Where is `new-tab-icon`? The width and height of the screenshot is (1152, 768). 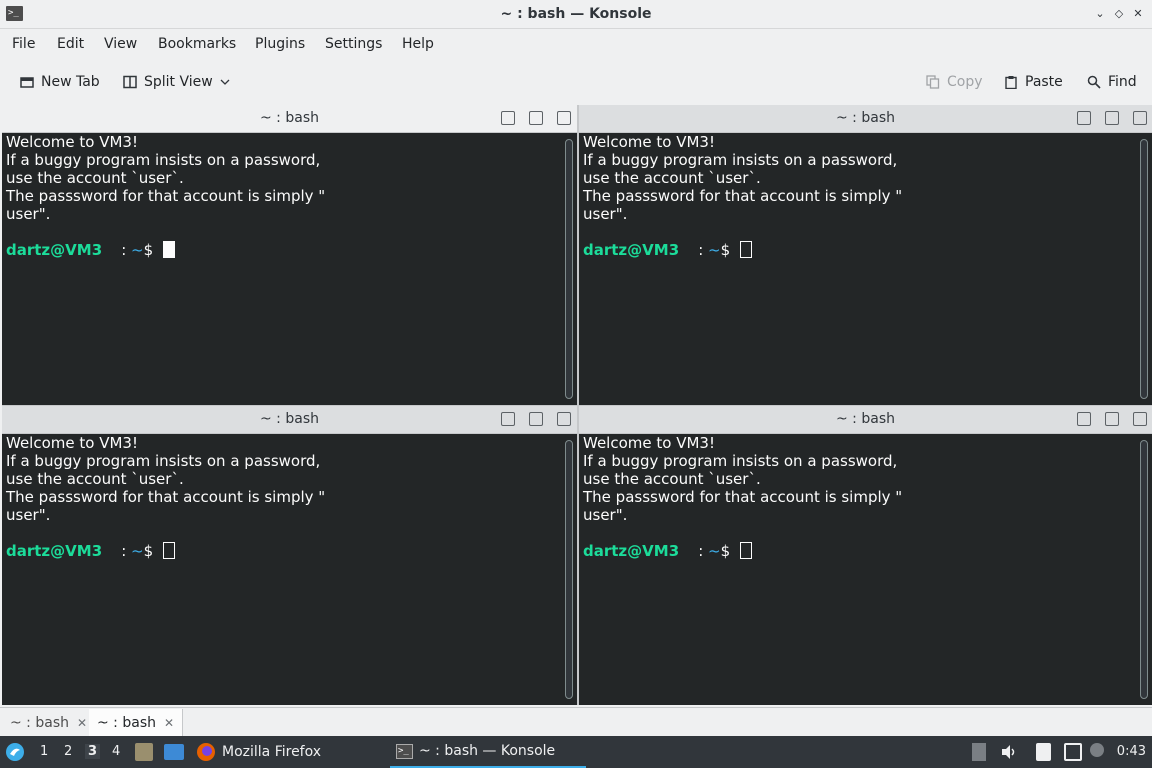
new-tab-icon is located at coordinates (27, 82).